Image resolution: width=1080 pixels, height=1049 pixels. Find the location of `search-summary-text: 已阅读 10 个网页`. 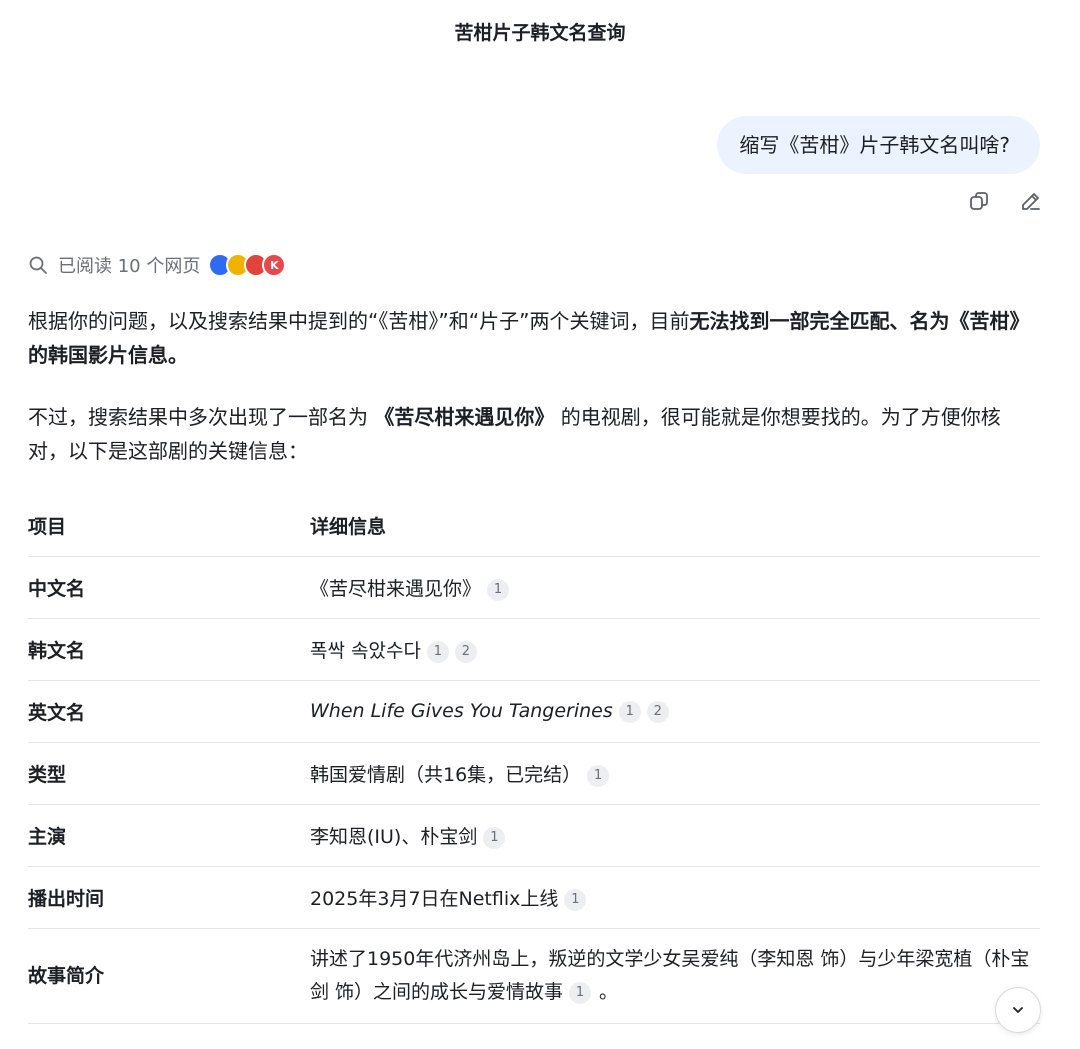

search-summary-text: 已阅读 10 个网页 is located at coordinates (129, 266).